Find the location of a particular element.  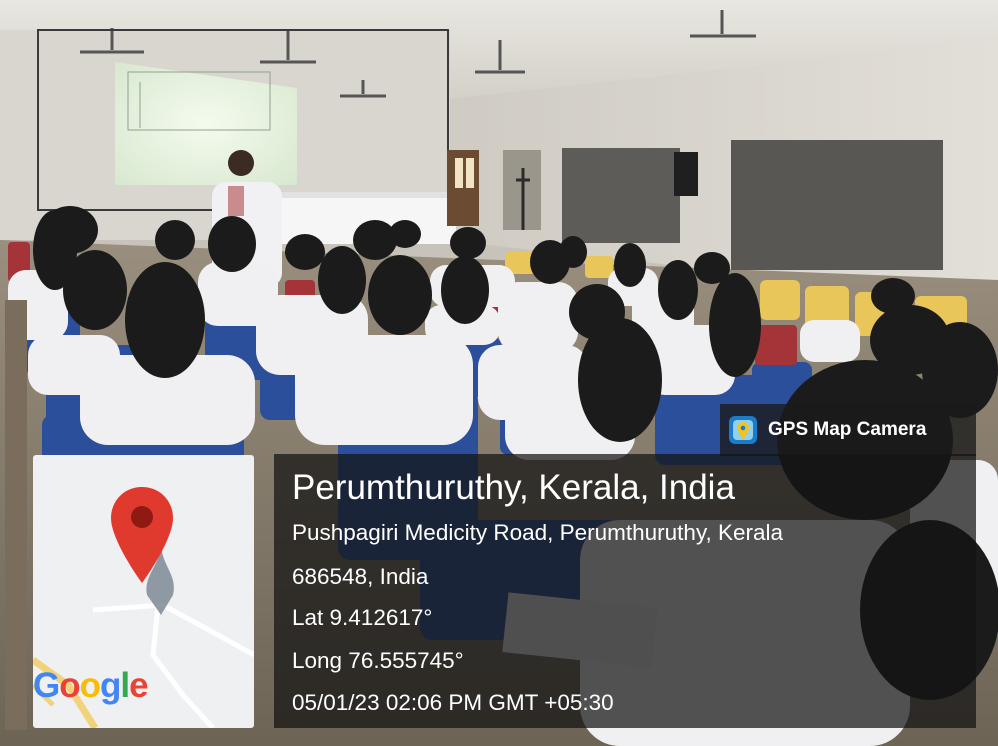

google-logo: Google is located at coordinates (91, 685).